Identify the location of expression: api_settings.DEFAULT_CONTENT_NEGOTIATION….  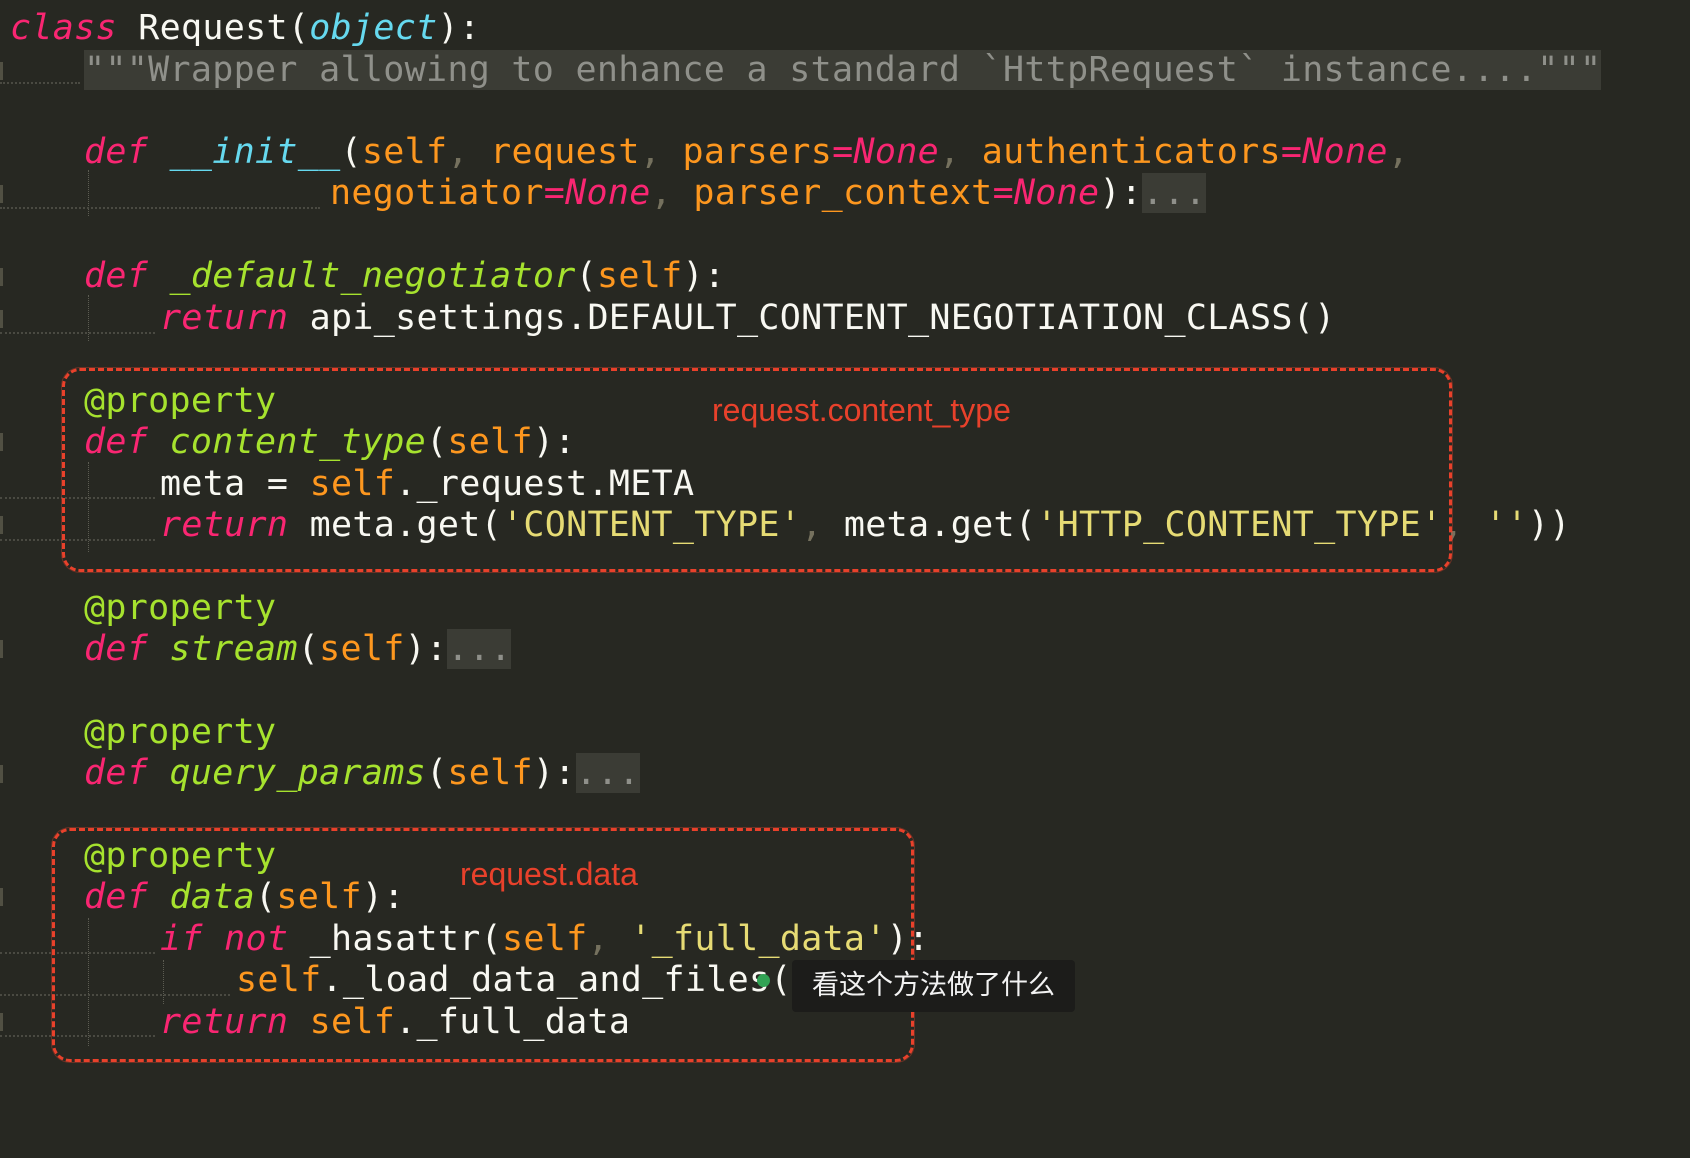
(812, 318).